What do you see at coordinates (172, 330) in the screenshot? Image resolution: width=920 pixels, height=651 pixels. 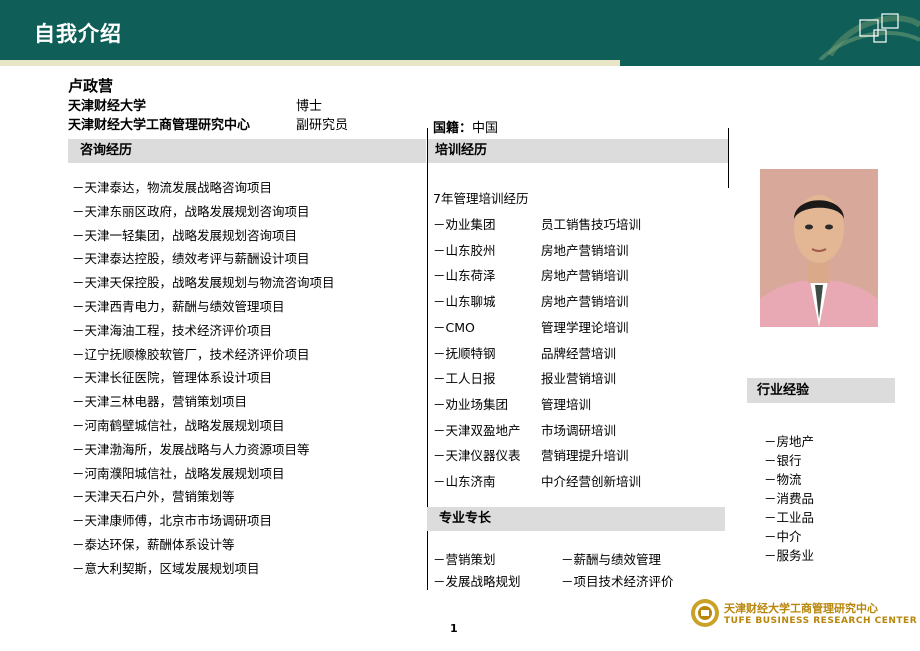 I see `consulting-item: －天津海油工程，技术经济评价项目` at bounding box center [172, 330].